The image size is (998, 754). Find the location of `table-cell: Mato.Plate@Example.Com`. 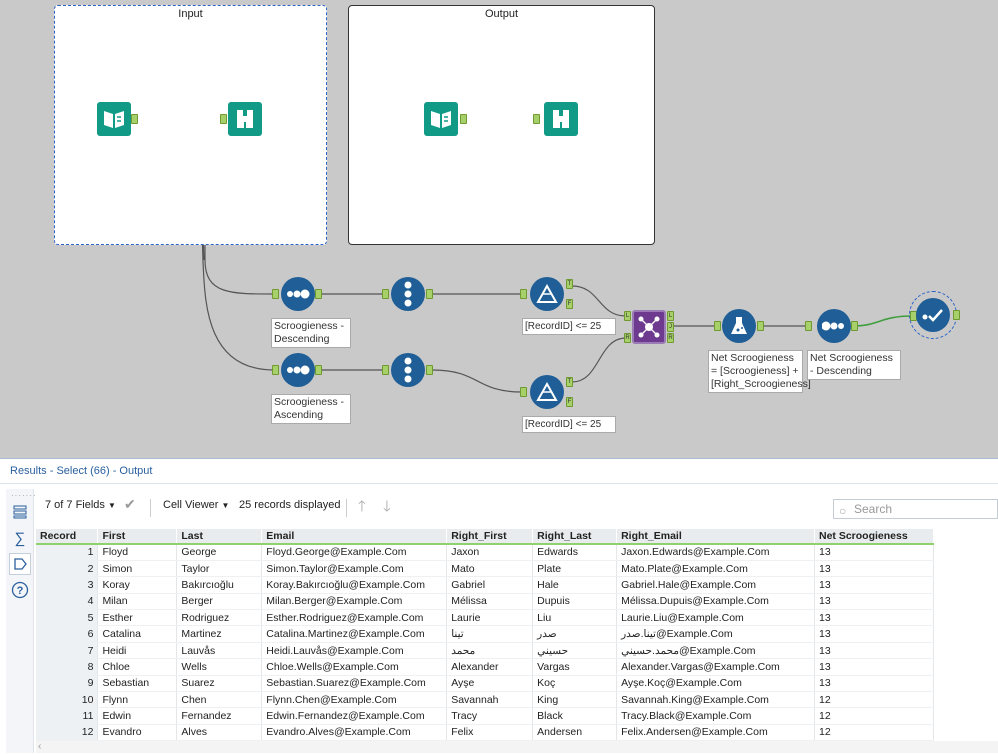

table-cell: Mato.Plate@Example.Com is located at coordinates (715, 569).